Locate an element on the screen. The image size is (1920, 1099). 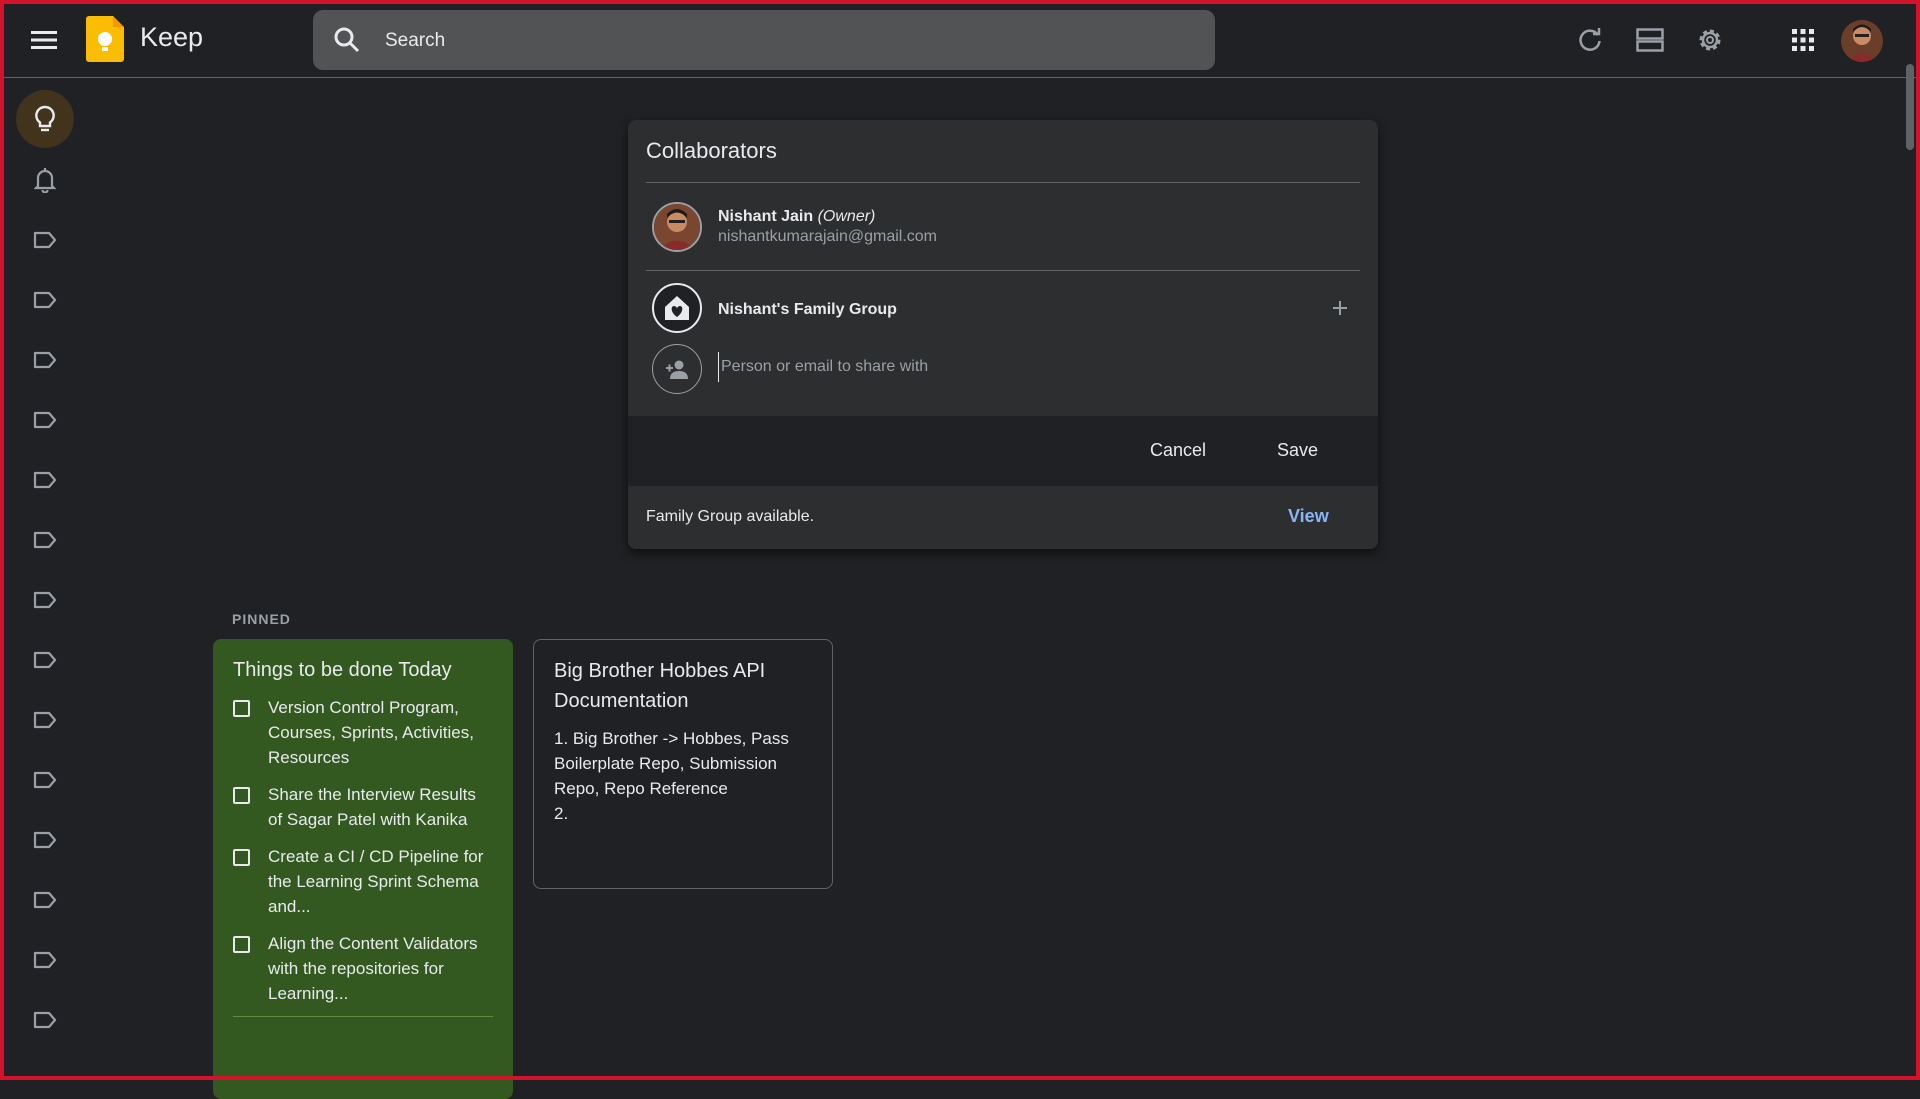
view-link: View is located at coordinates (1308, 516).